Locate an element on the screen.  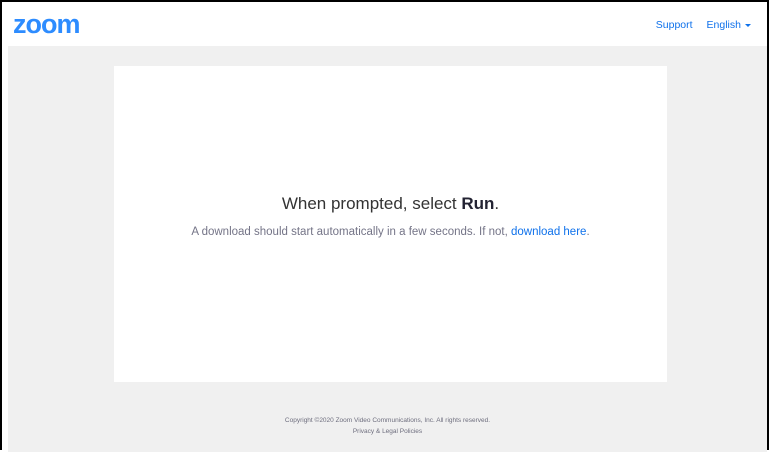
zoom-logo: zoom is located at coordinates (46, 24).